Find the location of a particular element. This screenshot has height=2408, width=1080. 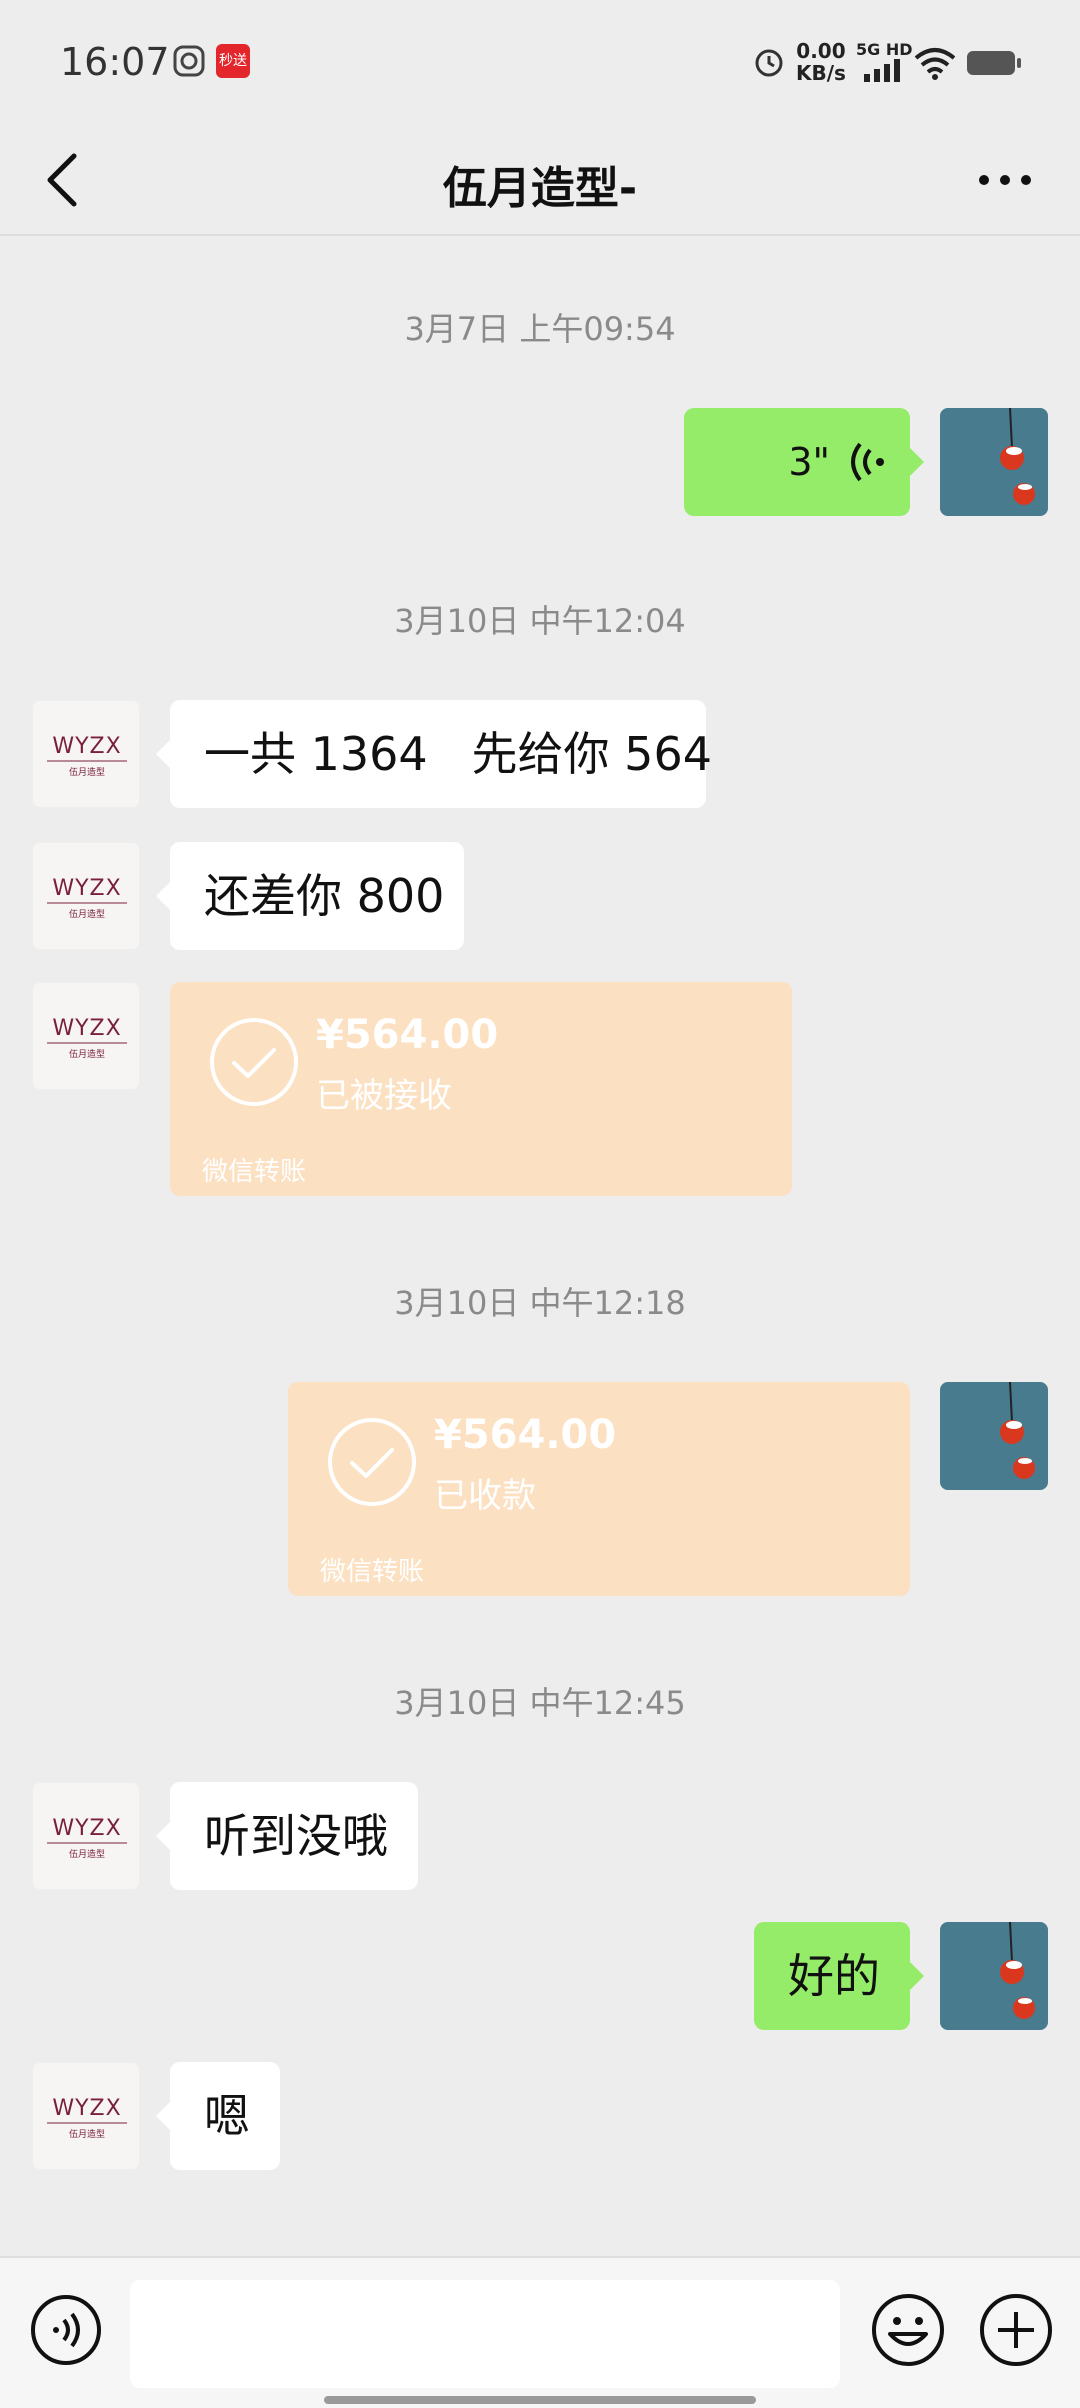

alarm-icon is located at coordinates (769, 63).